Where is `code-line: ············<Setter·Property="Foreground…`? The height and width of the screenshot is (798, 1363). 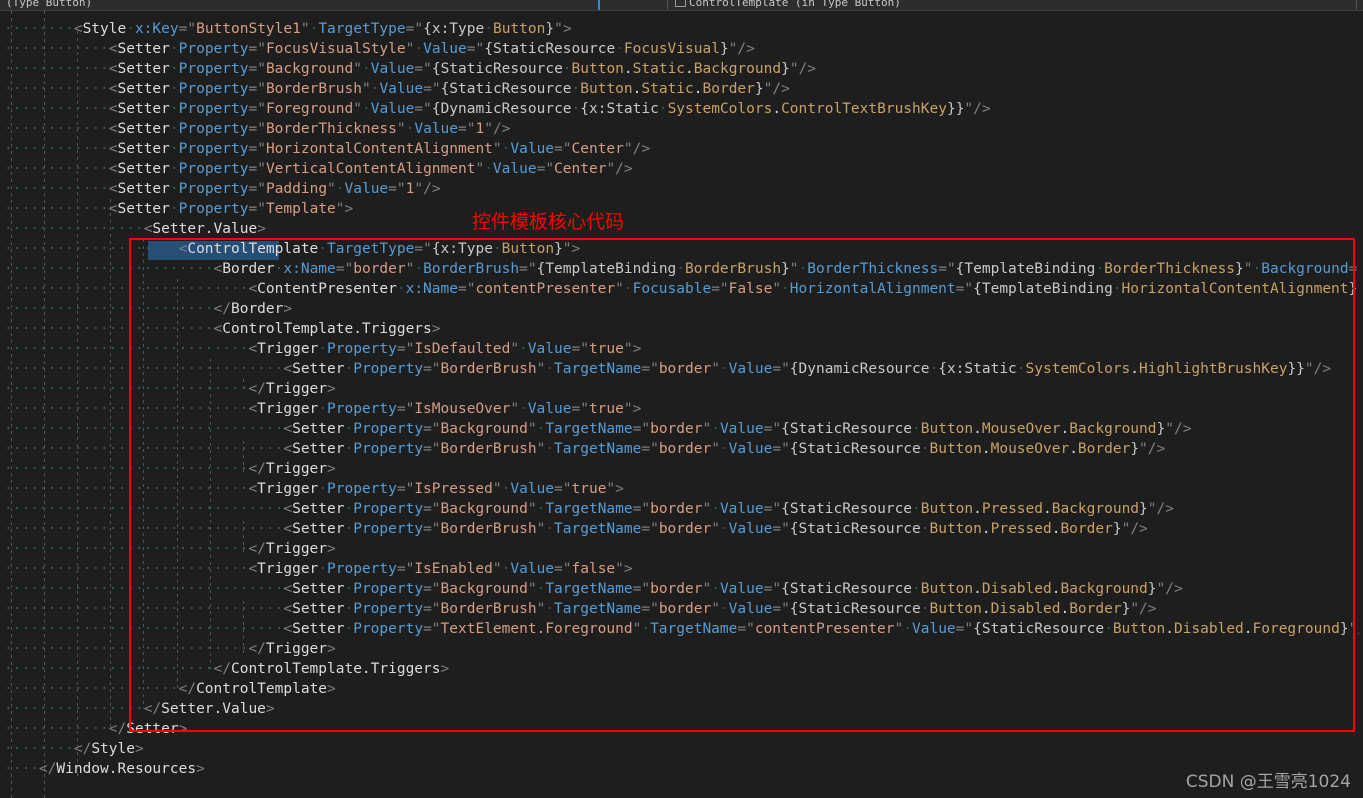 code-line: ············<Setter·Property="Foreground… is located at coordinates (497, 109).